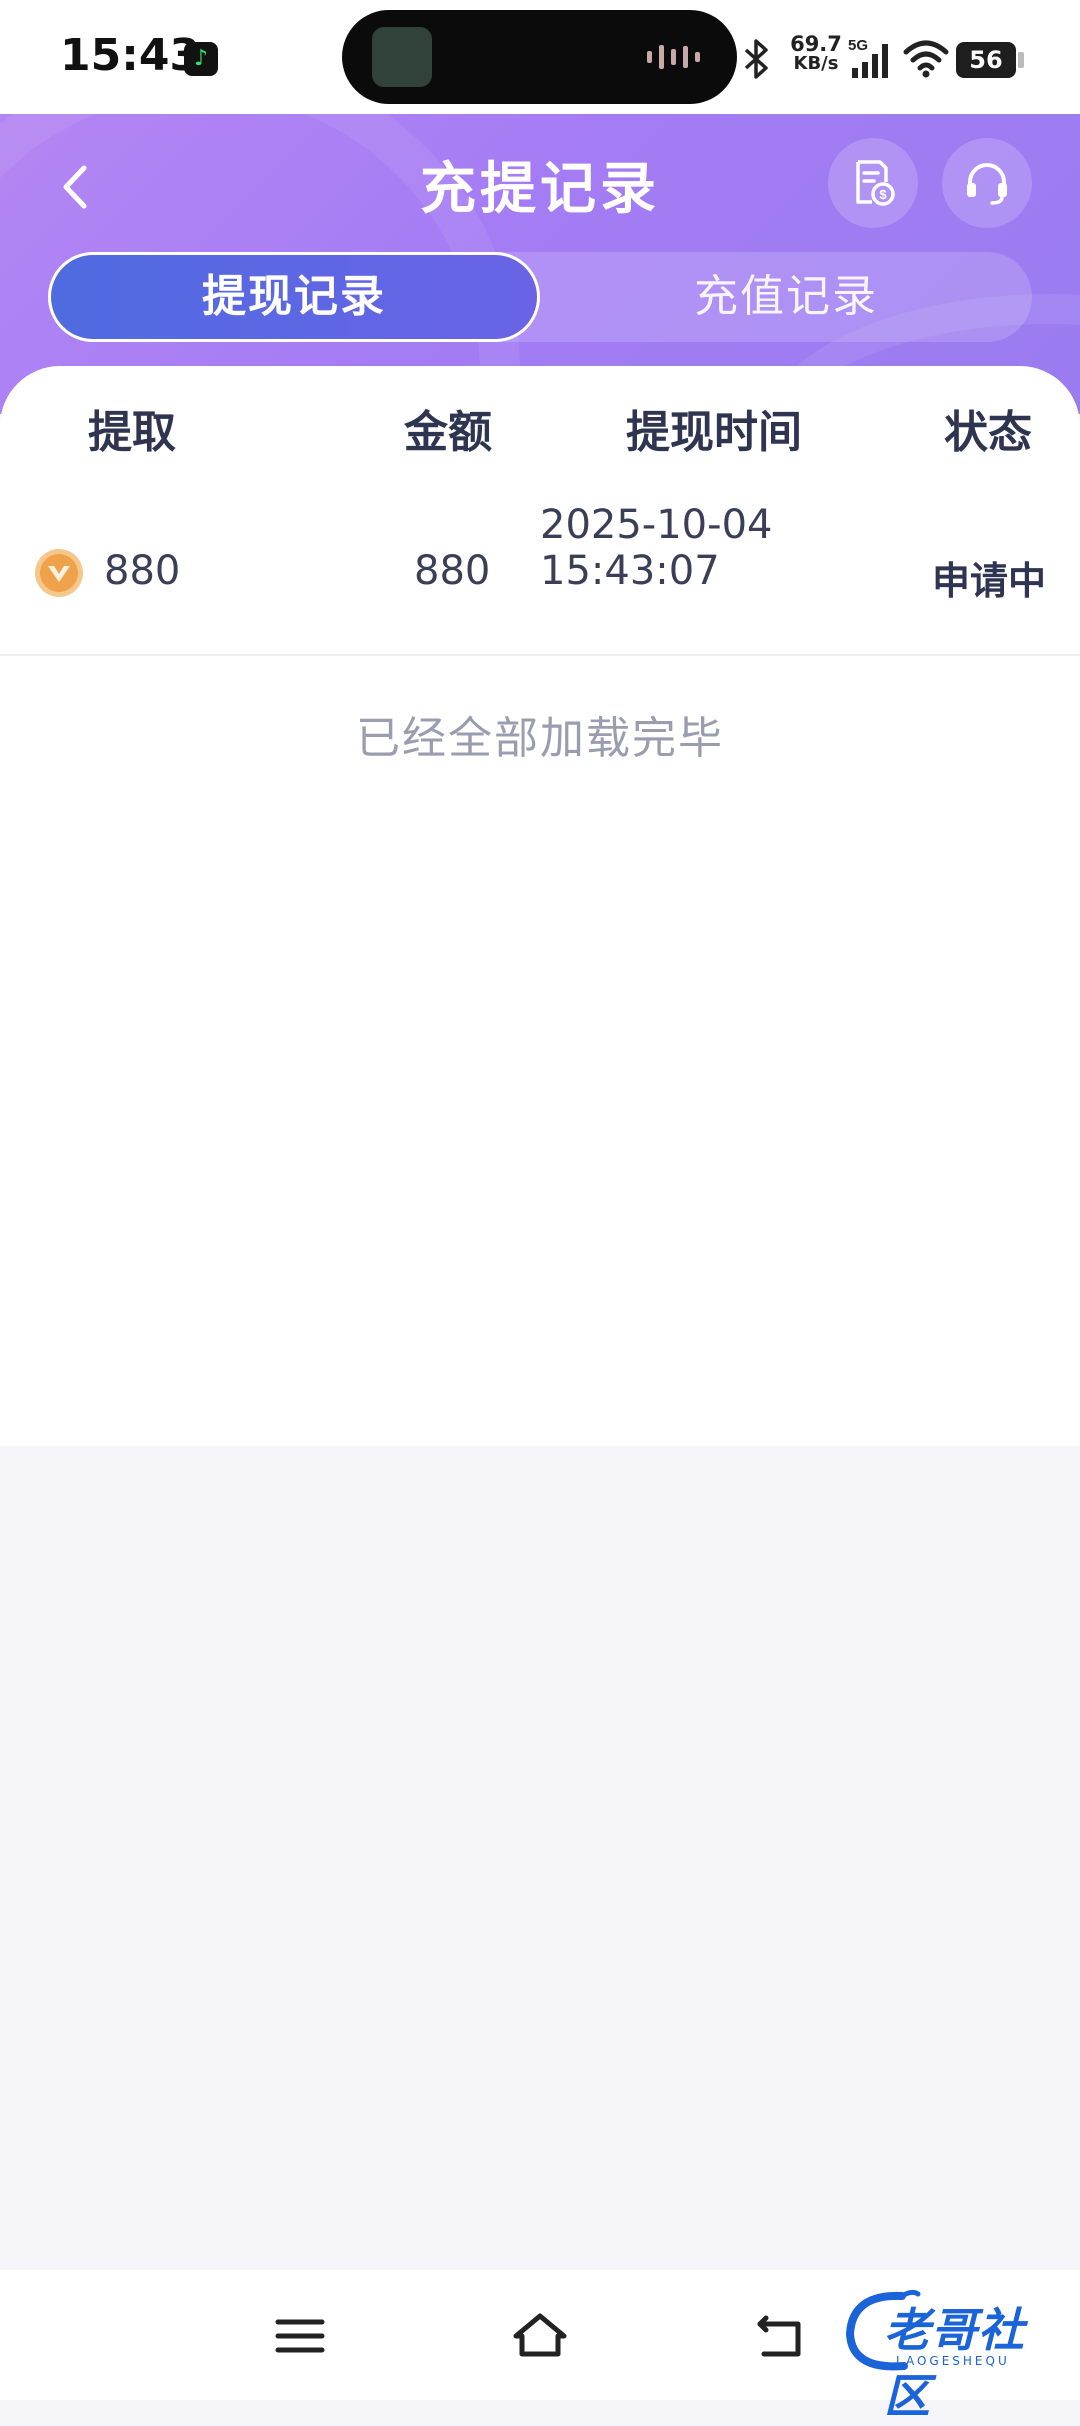 The width and height of the screenshot is (1080, 2426). What do you see at coordinates (868, 57) in the screenshot?
I see `signal-icon: 5G` at bounding box center [868, 57].